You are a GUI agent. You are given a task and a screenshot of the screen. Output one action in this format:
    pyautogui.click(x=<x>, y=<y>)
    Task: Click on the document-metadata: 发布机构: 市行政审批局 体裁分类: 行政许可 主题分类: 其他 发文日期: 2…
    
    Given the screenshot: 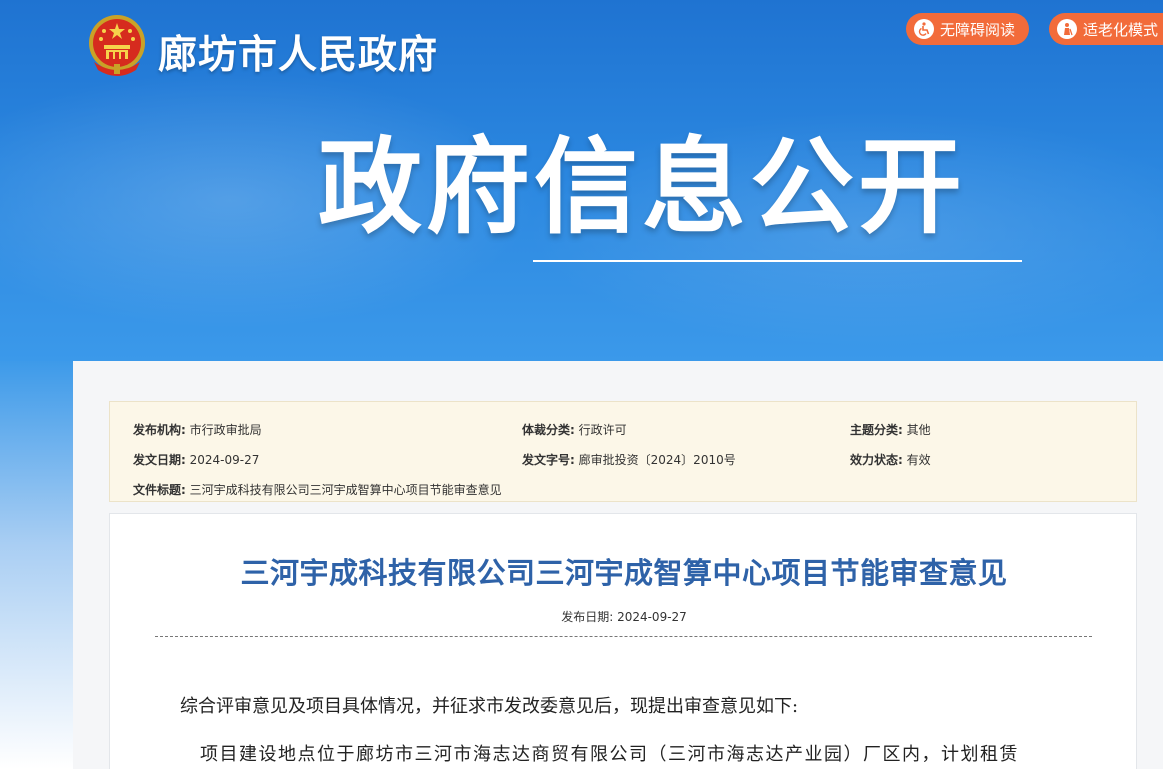 What is the action you would take?
    pyautogui.click(x=623, y=451)
    